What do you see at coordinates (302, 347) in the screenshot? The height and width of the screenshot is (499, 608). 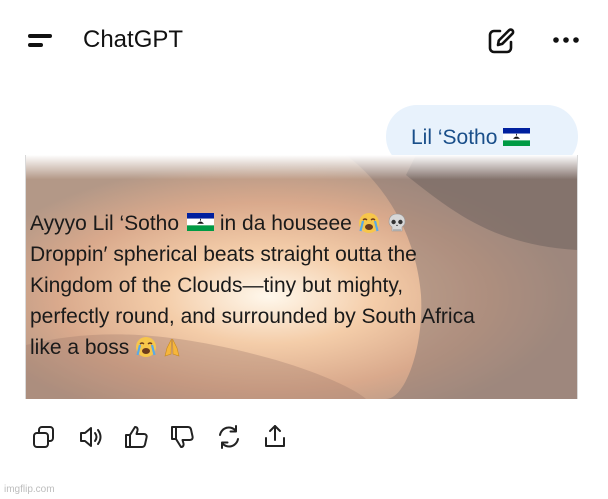 I see `caption-line: like a boss` at bounding box center [302, 347].